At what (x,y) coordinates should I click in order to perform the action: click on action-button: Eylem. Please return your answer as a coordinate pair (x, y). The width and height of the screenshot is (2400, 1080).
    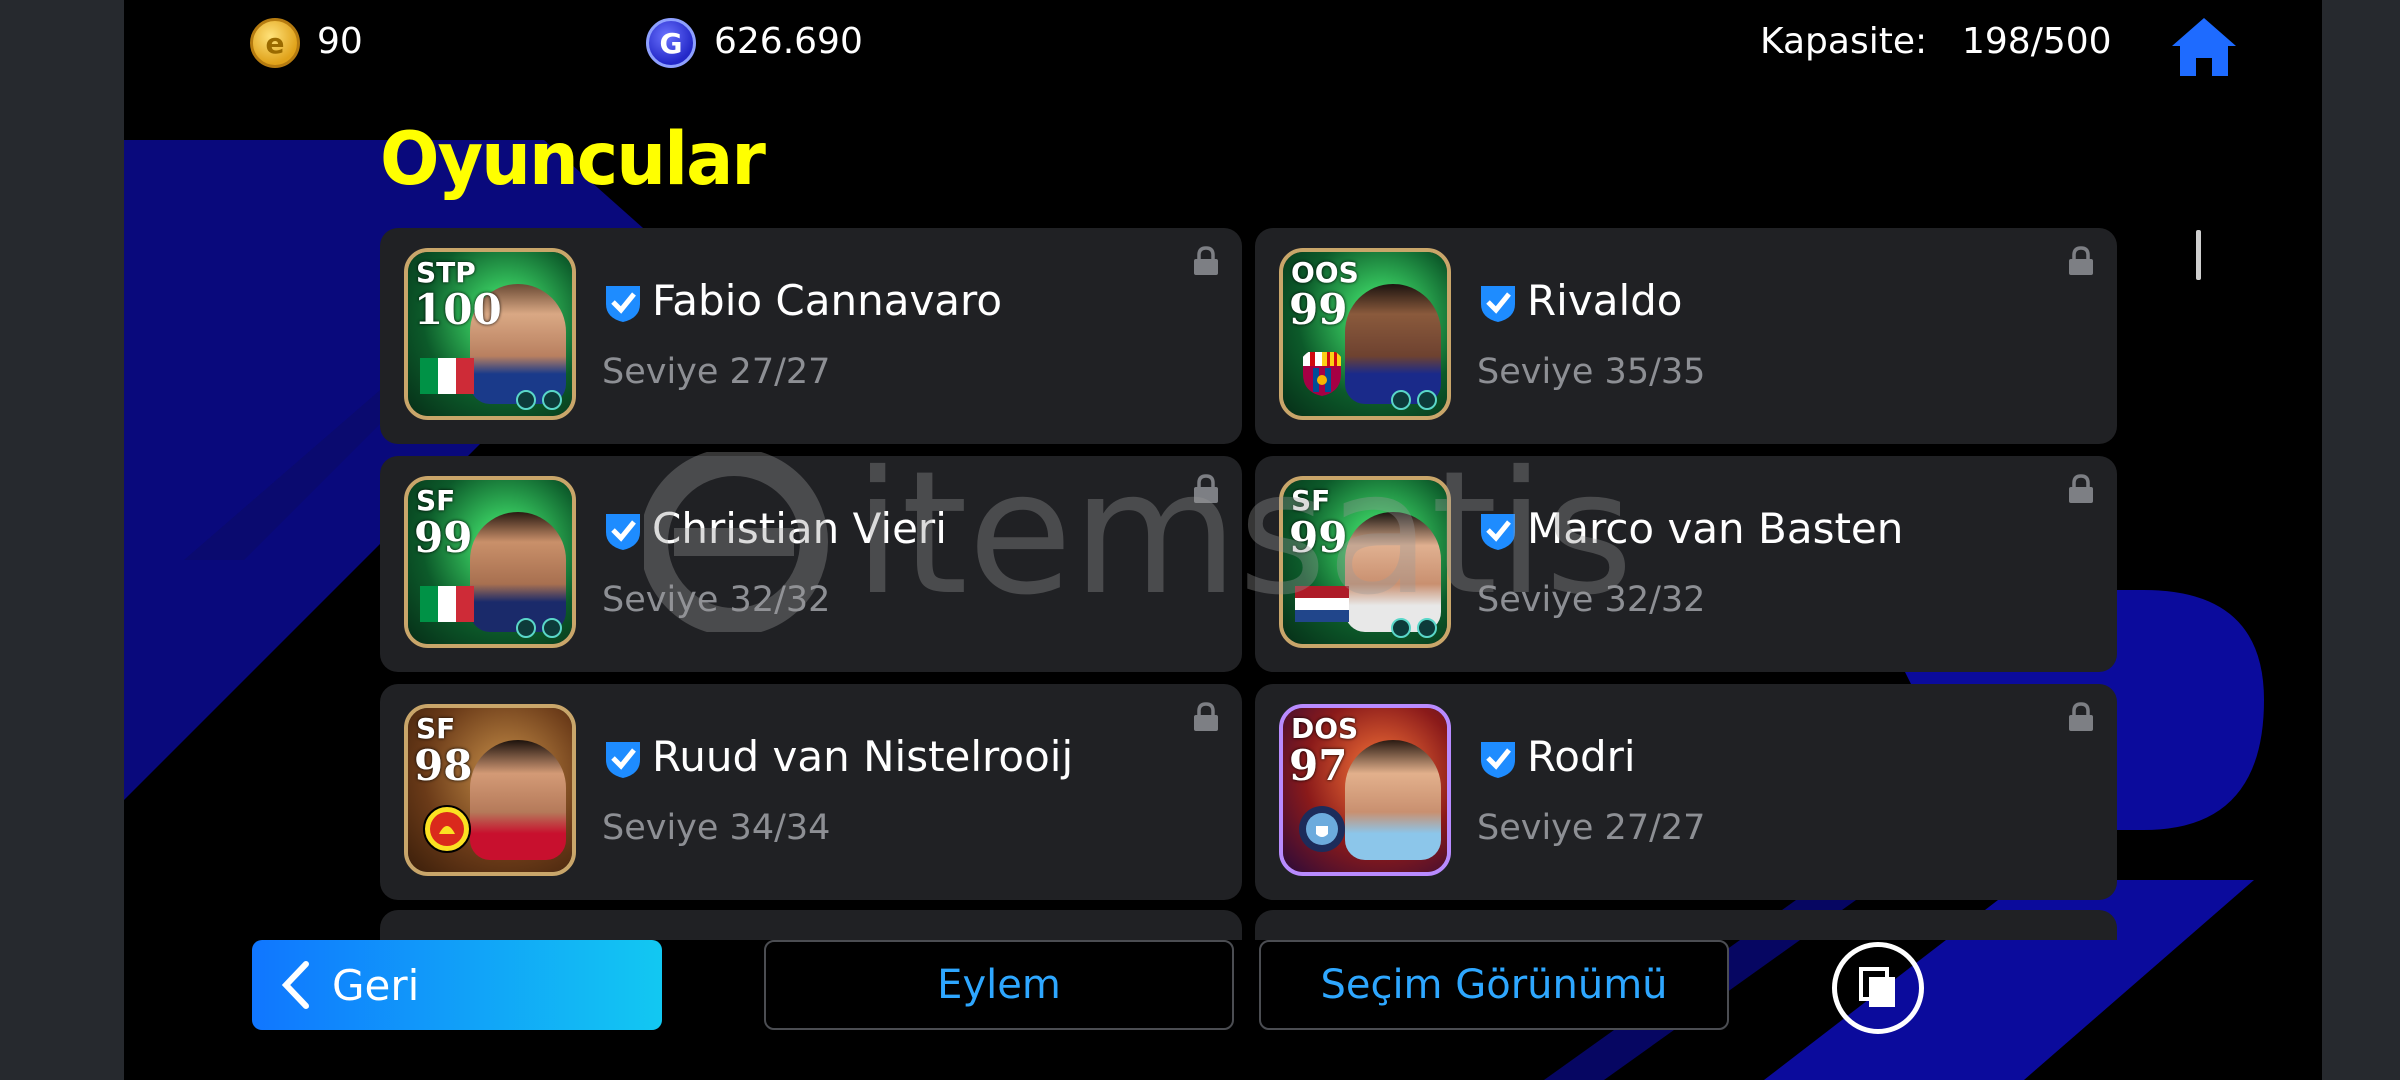
    Looking at the image, I should click on (999, 985).